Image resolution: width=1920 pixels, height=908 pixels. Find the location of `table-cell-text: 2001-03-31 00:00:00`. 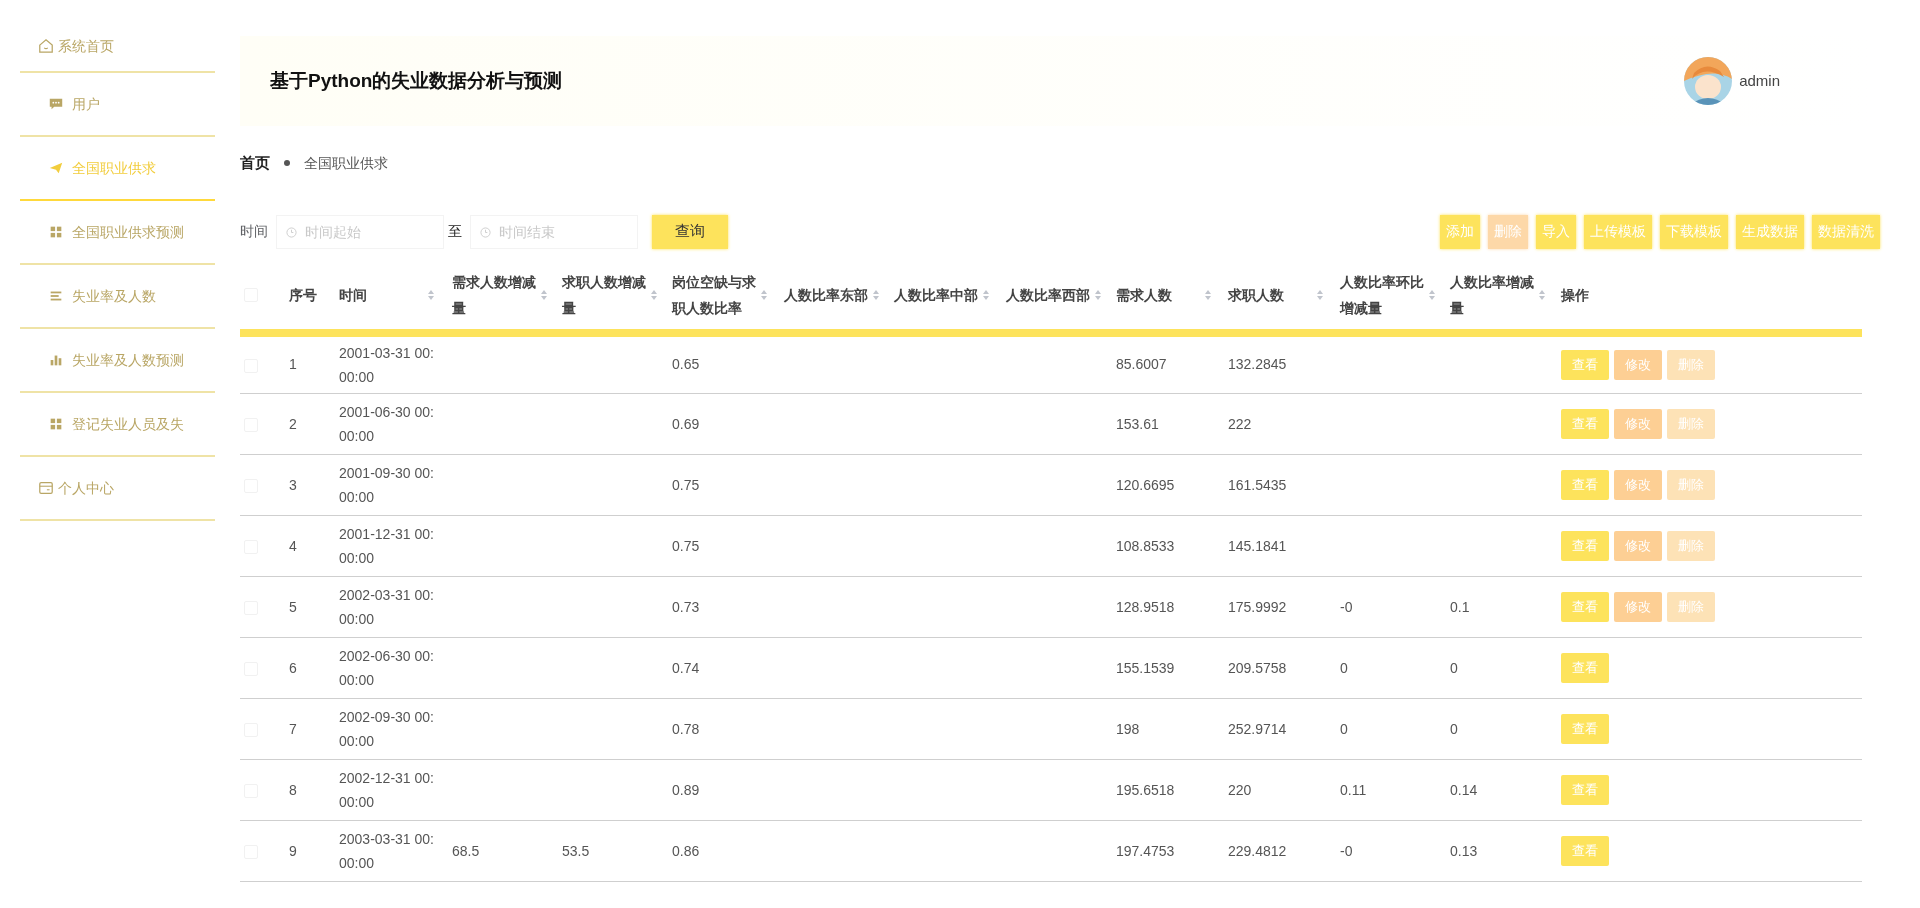

table-cell-text: 2001-03-31 00:00:00 is located at coordinates (387, 365).